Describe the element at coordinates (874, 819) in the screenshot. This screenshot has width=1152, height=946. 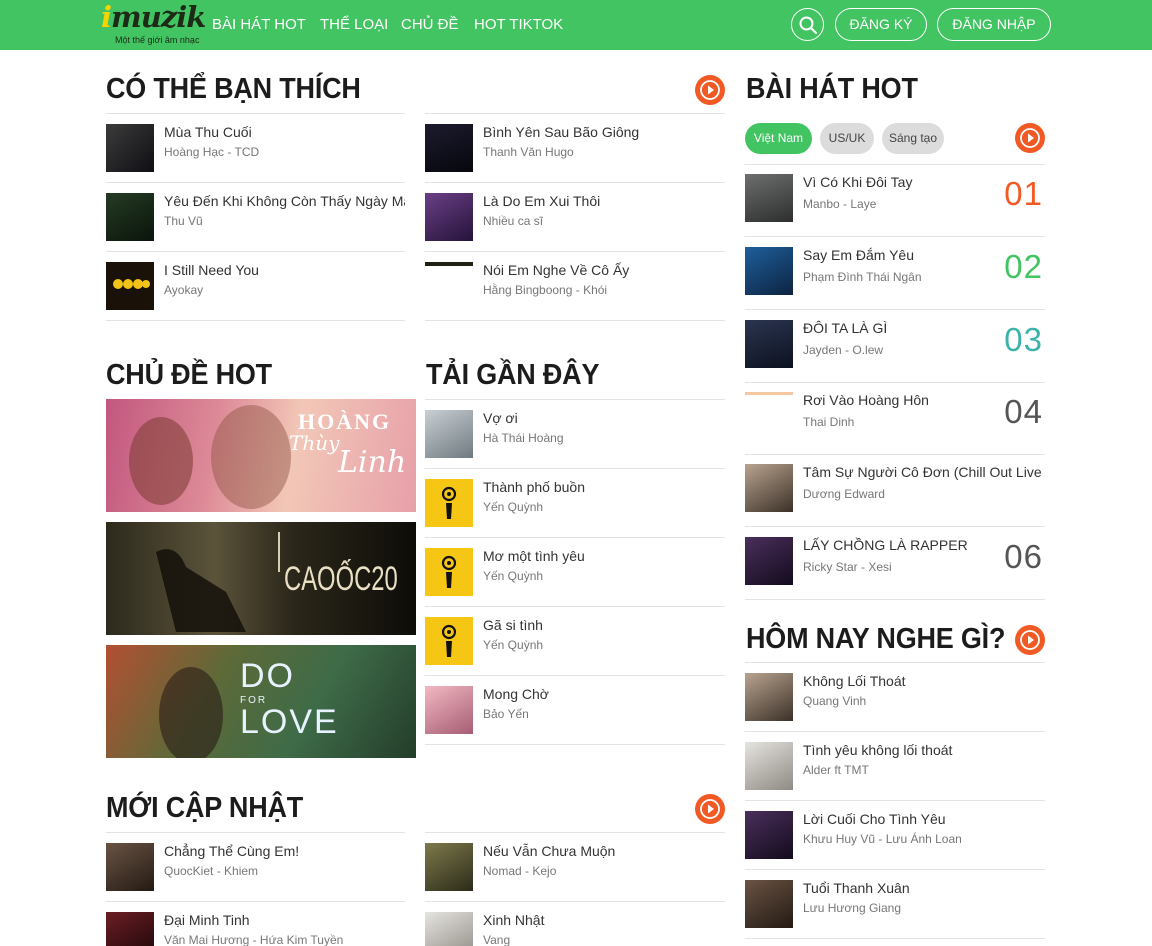
I see `song-title: Lời Cuối Cho Tình Yêu` at that location.